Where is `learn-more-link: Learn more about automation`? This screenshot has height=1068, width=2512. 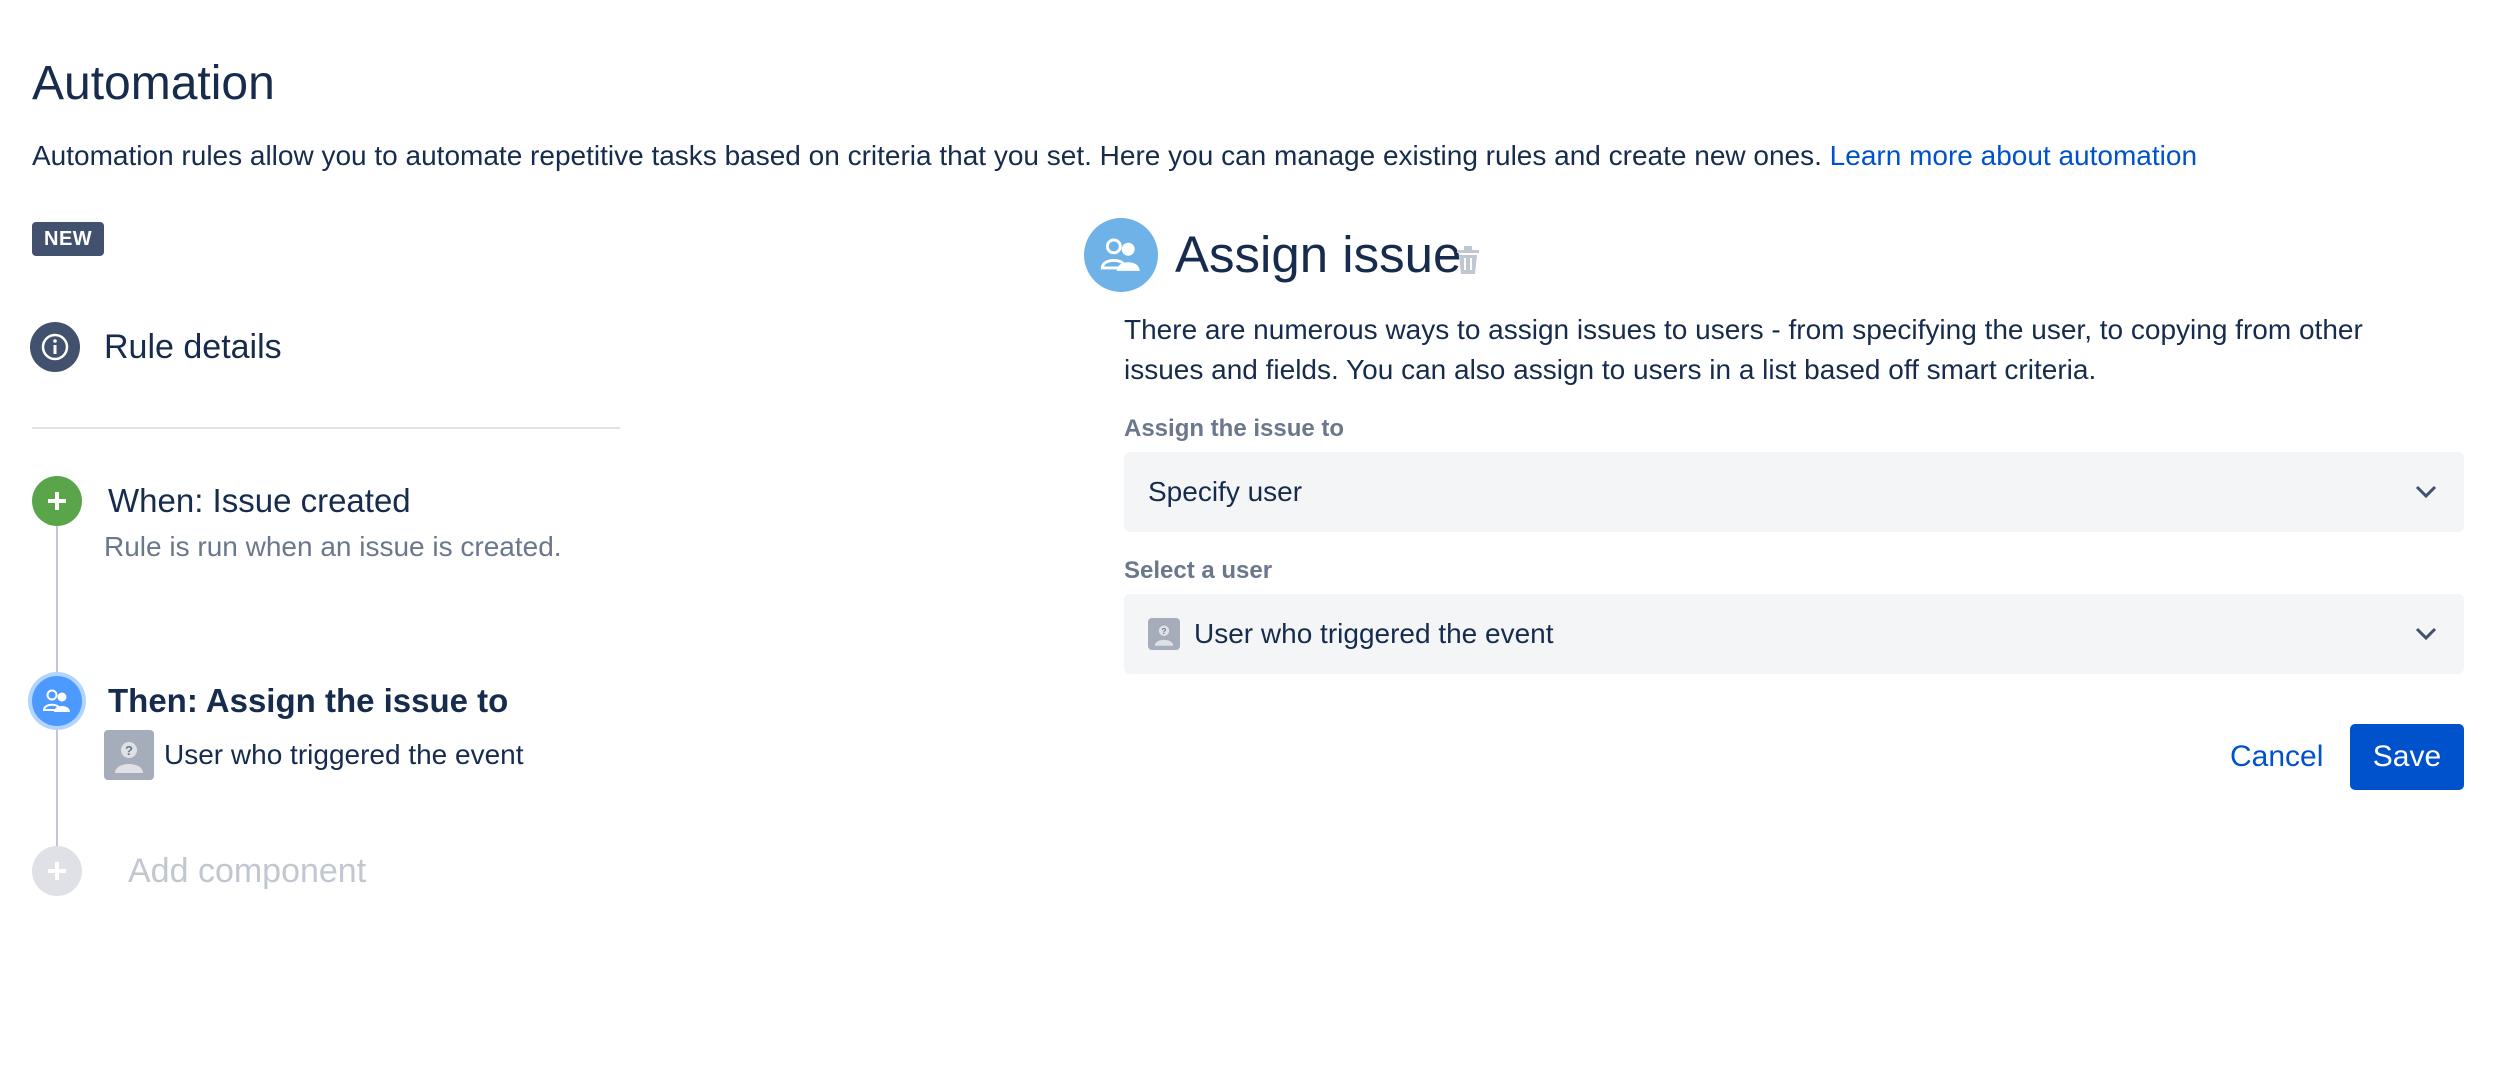 learn-more-link: Learn more about automation is located at coordinates (2013, 155).